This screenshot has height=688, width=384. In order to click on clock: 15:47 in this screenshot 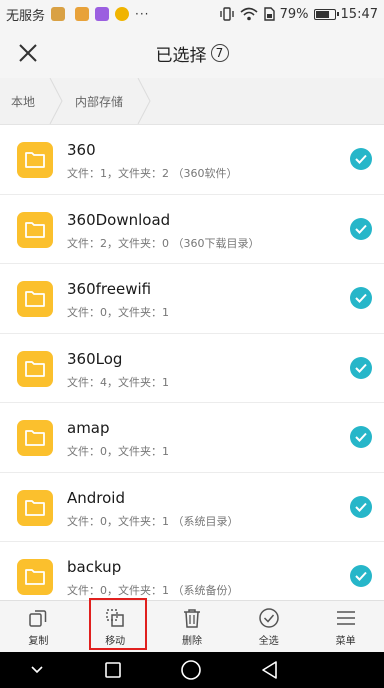, I will do `click(359, 14)`.